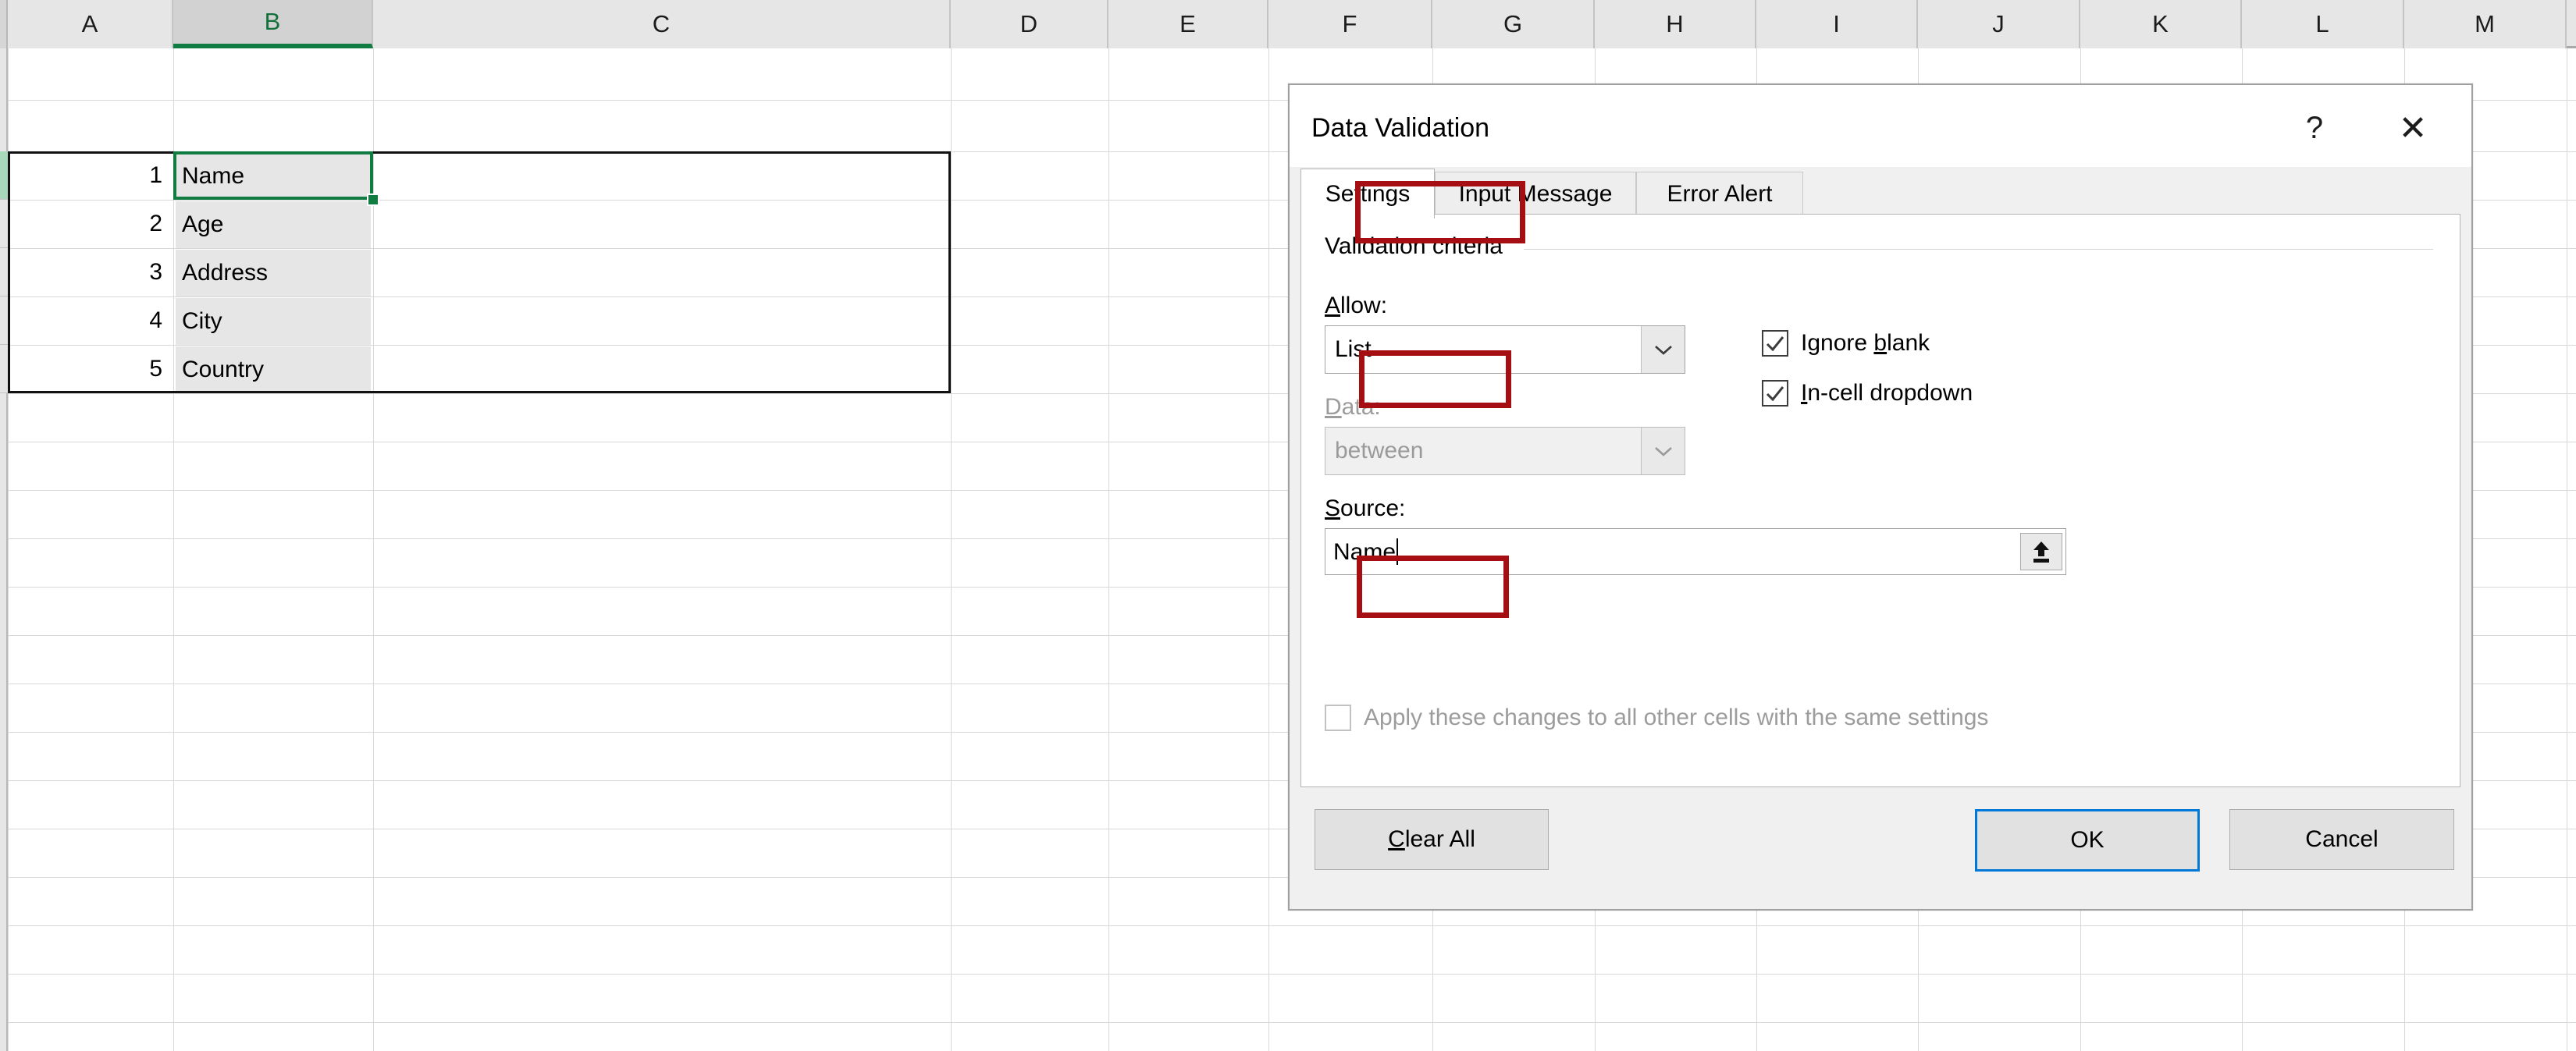 The width and height of the screenshot is (2576, 1051). What do you see at coordinates (1676, 24) in the screenshot?
I see `column-header-H: H` at bounding box center [1676, 24].